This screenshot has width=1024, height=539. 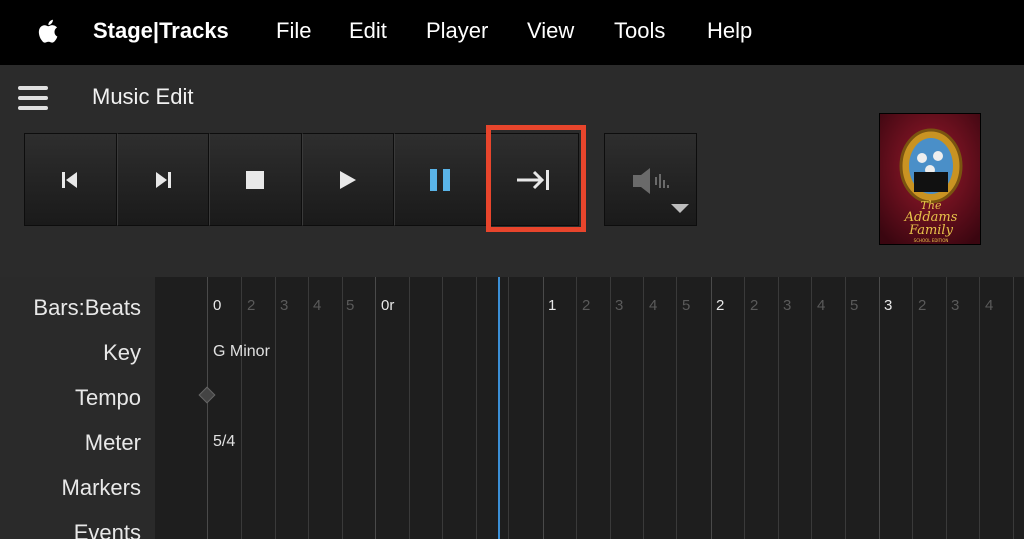 What do you see at coordinates (368, 31) in the screenshot?
I see `menu-edit: Edit` at bounding box center [368, 31].